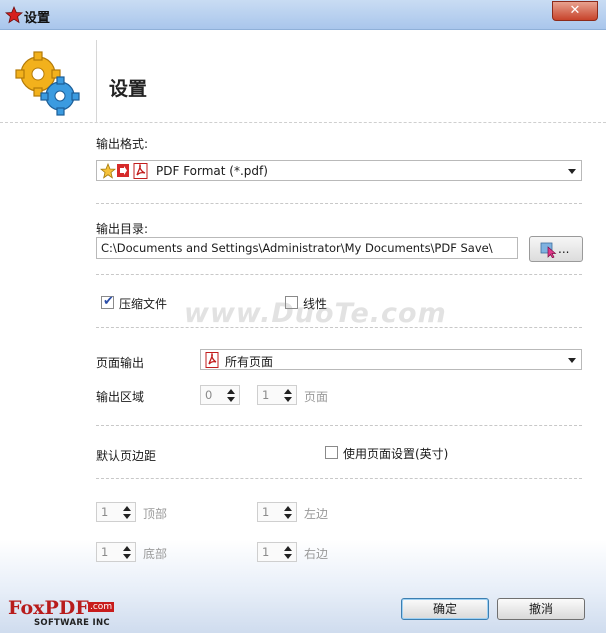 This screenshot has width=606, height=633. What do you see at coordinates (316, 554) in the screenshot?
I see `margin-right-label: 右边` at bounding box center [316, 554].